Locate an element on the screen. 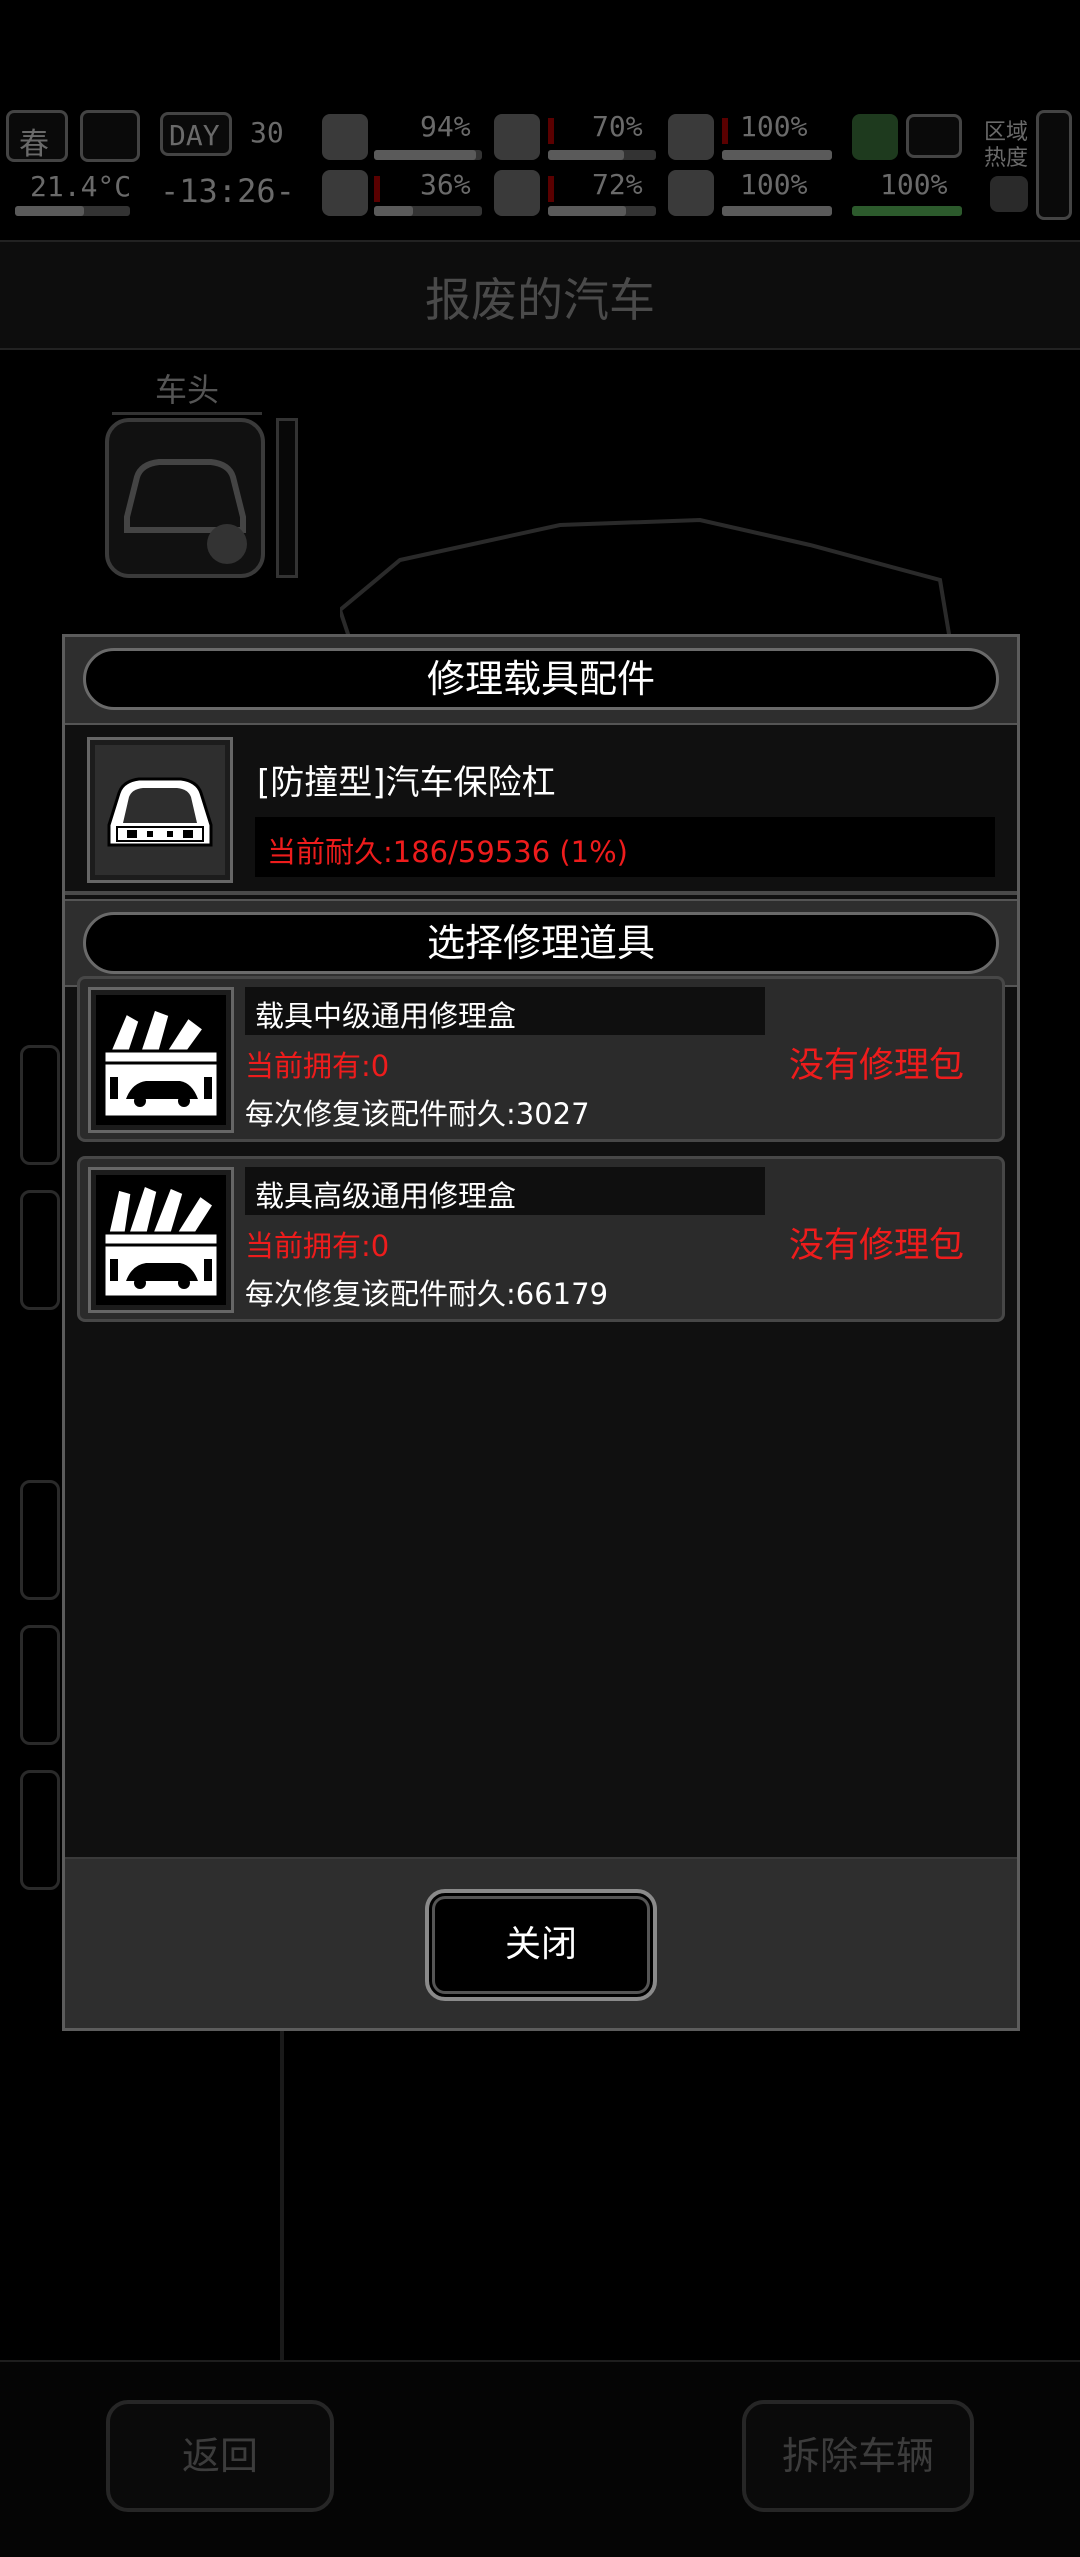 The height and width of the screenshot is (2557, 1080). car-bumper-icon is located at coordinates (160, 812).